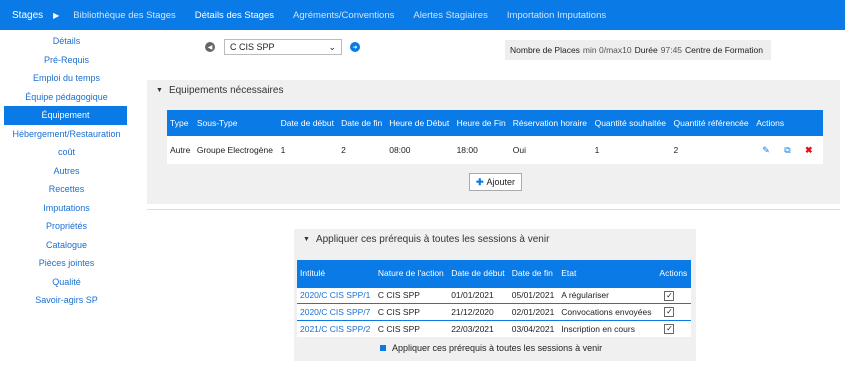 The image size is (845, 375). I want to click on col-etat: Etat, so click(607, 273).